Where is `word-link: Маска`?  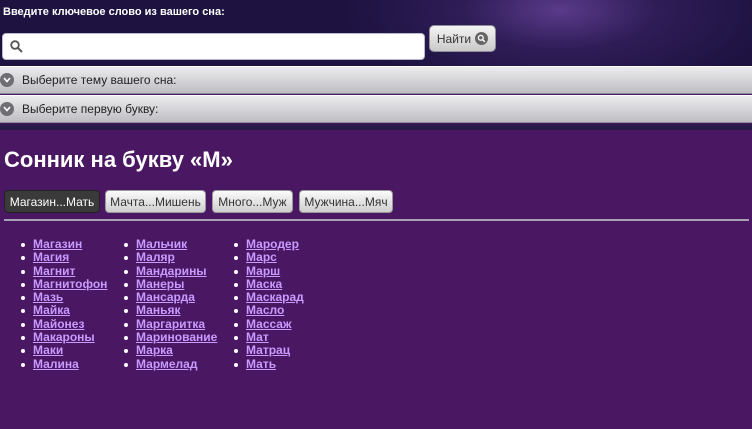
word-link: Маска is located at coordinates (264, 284).